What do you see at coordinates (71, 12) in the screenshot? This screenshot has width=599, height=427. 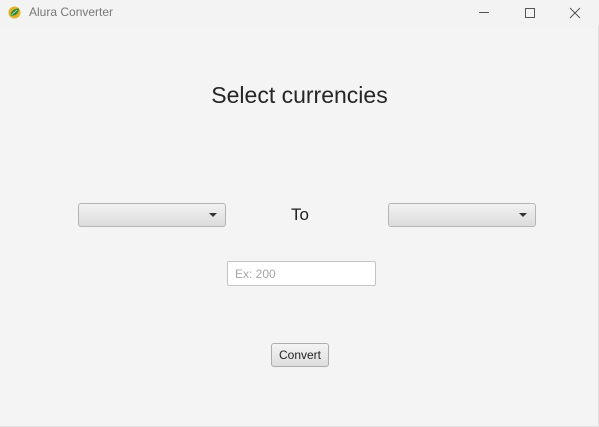 I see `window-title: Alura Converter` at bounding box center [71, 12].